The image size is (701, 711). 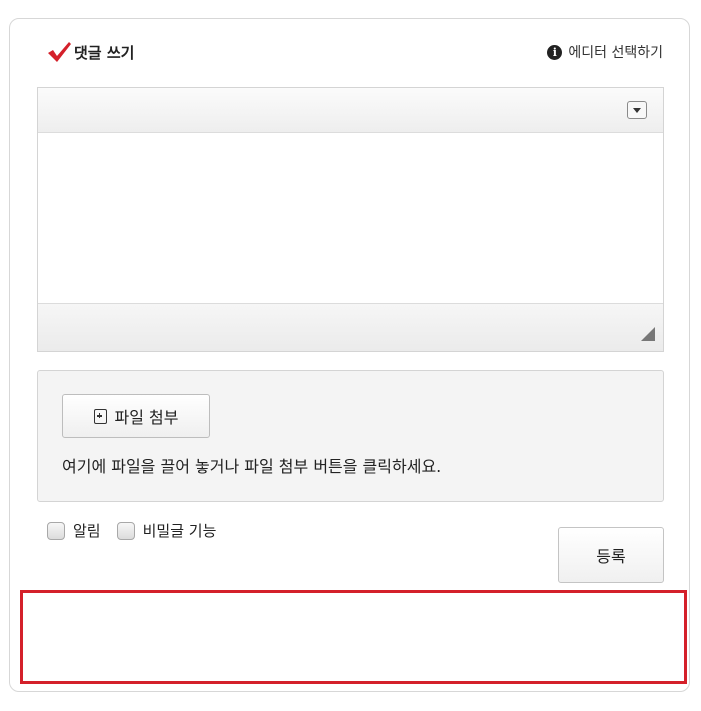 I want to click on secret-label: 비밀글 기능, so click(x=179, y=531).